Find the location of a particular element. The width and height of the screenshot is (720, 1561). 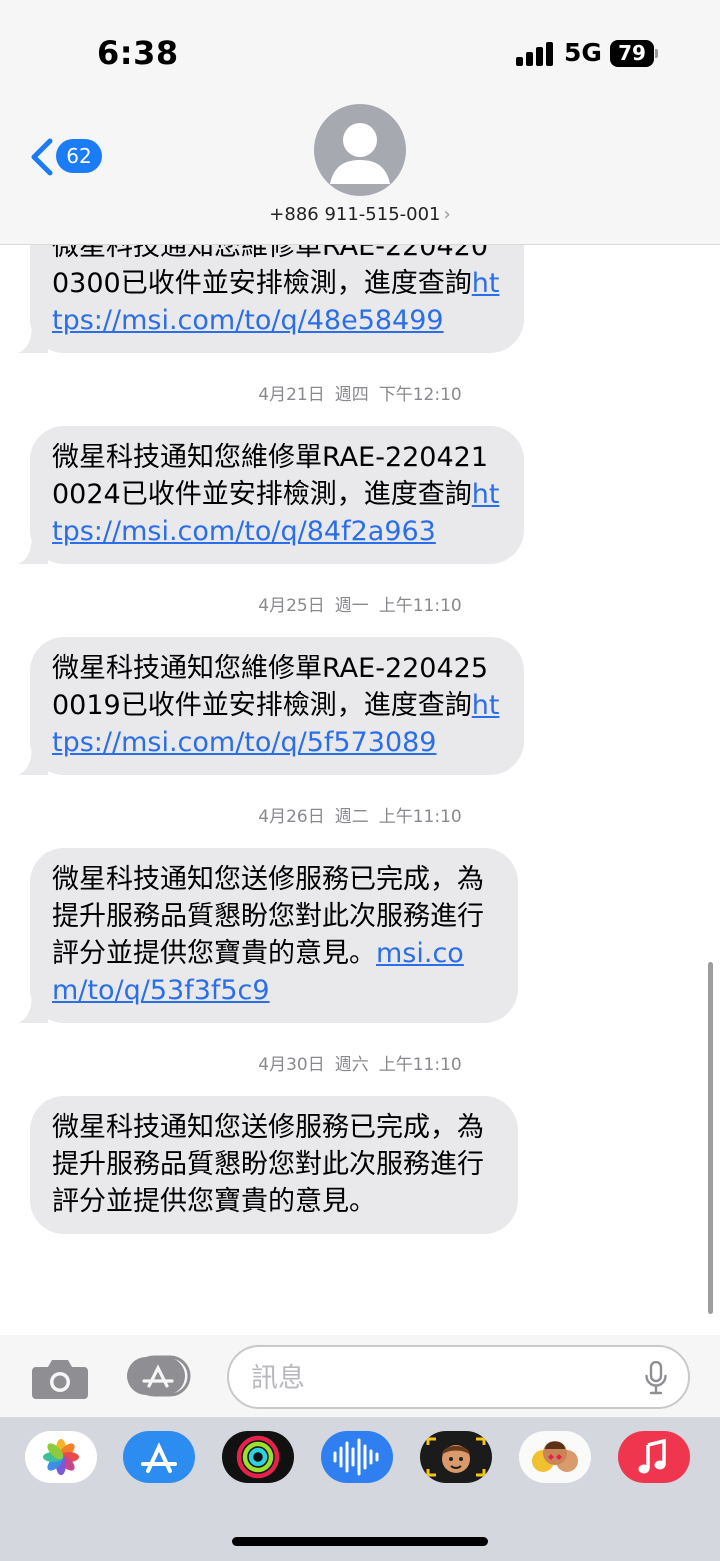

home-indicator is located at coordinates (360, 1541).